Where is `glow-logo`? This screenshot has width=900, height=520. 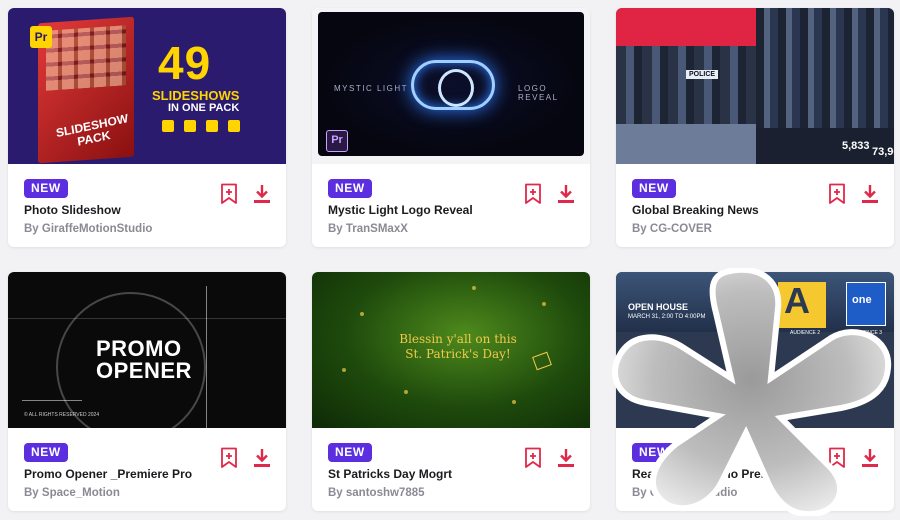
glow-logo is located at coordinates (453, 85).